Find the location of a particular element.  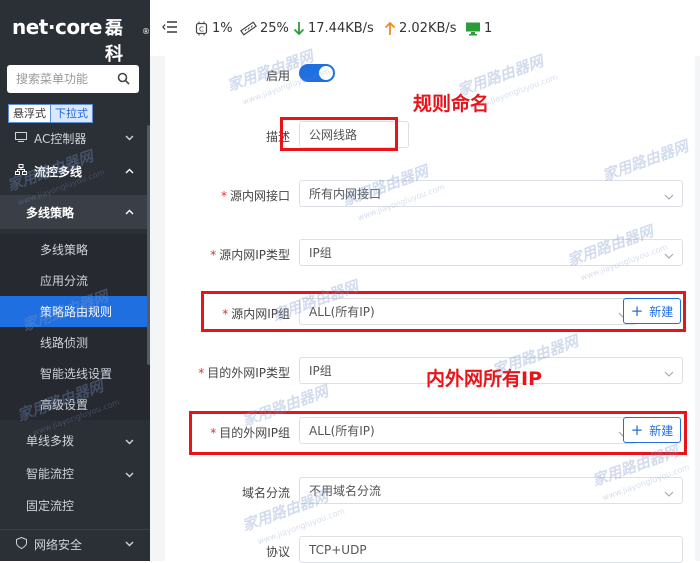

sidebar-item-label: 线路侦测 is located at coordinates (64, 343).